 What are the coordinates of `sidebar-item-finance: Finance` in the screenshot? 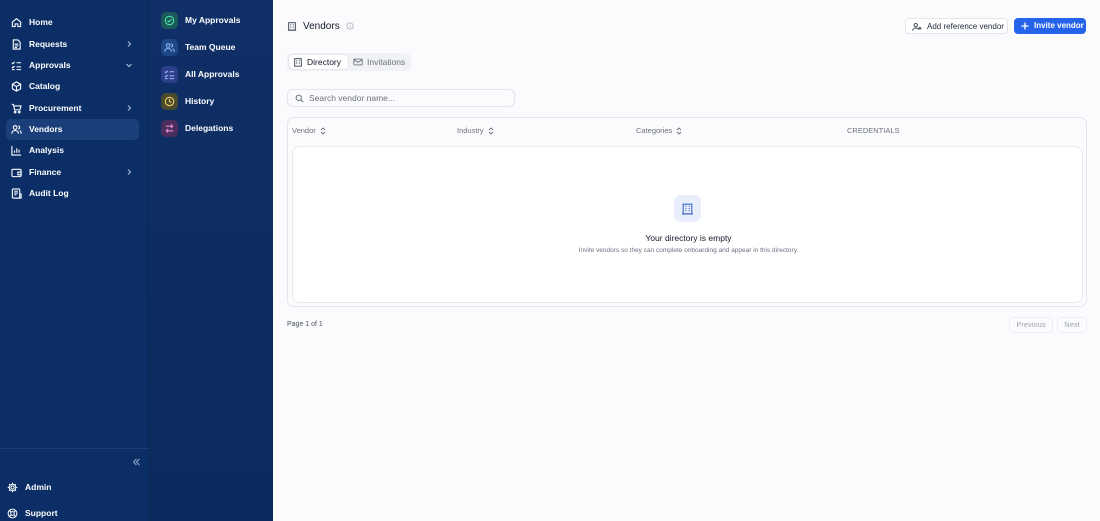 It's located at (72, 172).